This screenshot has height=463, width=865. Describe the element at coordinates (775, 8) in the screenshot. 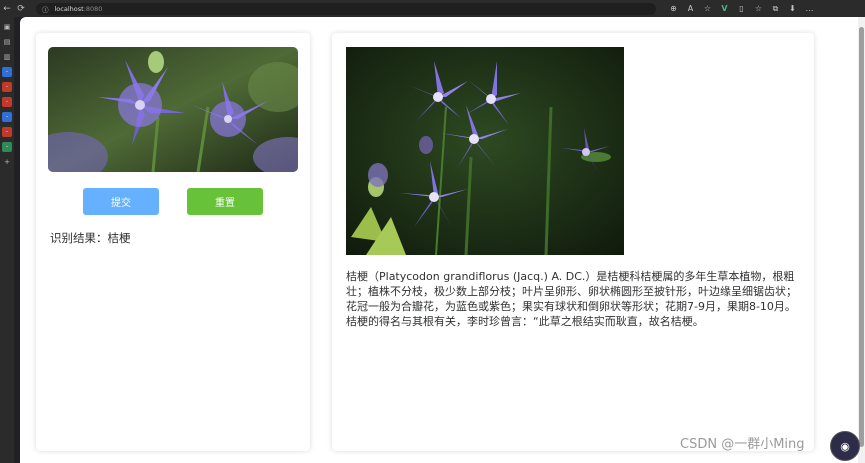

I see `collections-icon: ⧉` at that location.